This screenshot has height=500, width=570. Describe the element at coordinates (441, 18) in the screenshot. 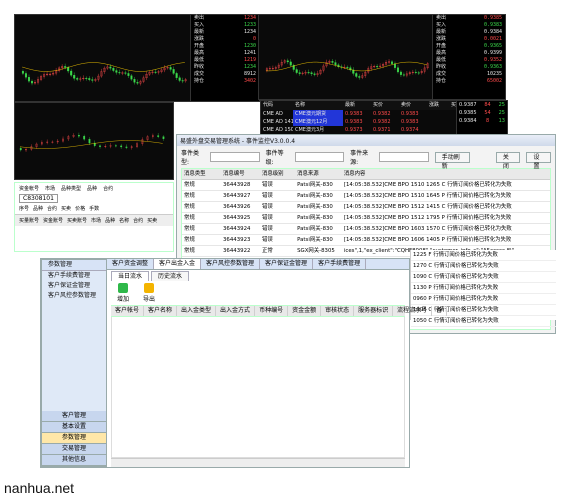

I see `quote-label: 卖出` at that location.